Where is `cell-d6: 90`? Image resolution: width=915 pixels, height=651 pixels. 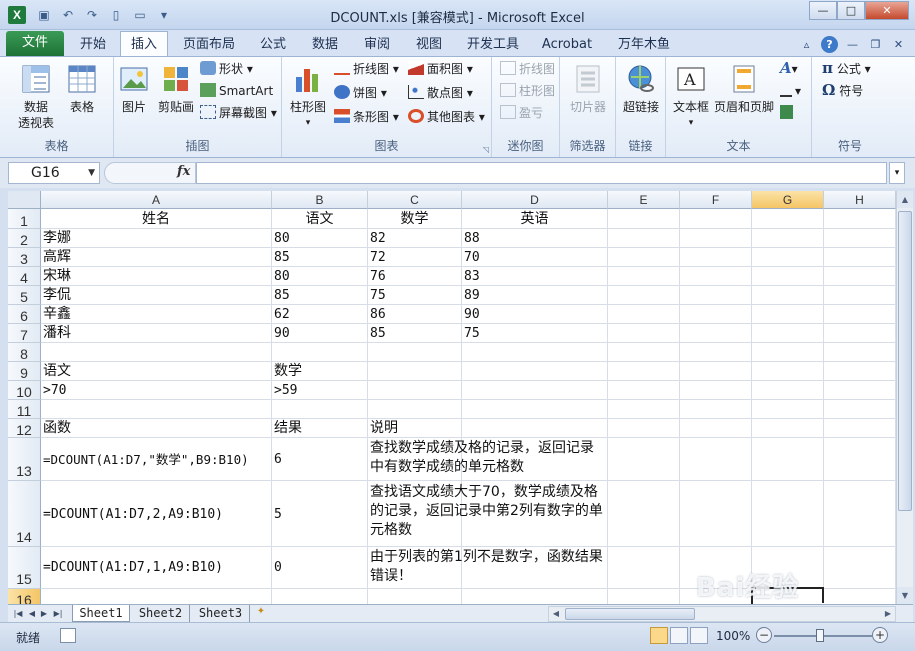
cell-d6: 90 is located at coordinates (471, 314).